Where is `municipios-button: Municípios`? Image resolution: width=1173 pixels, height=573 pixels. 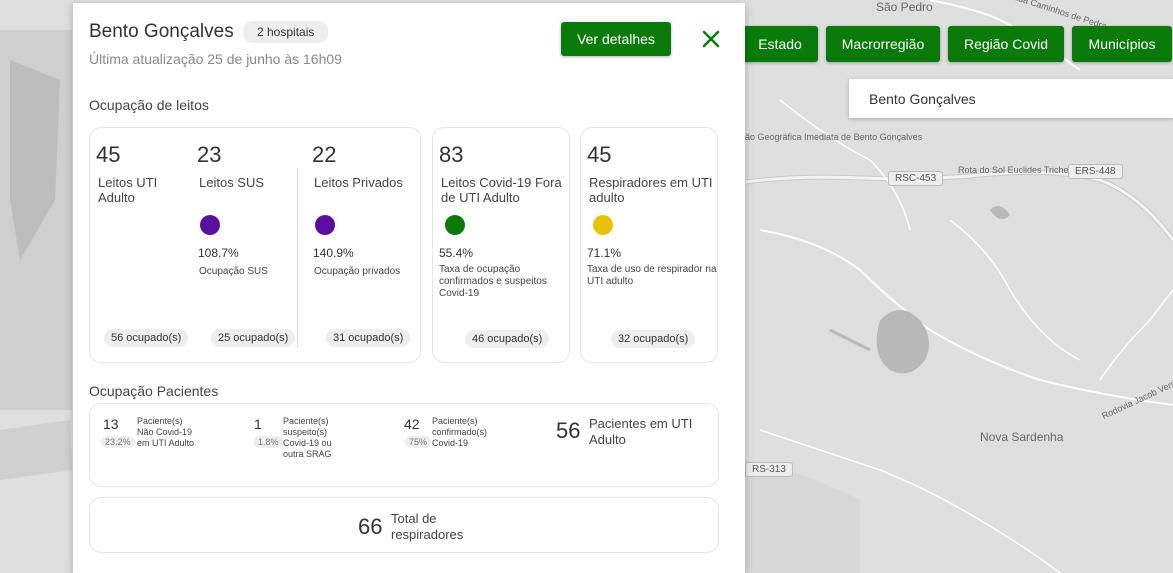 municipios-button: Municípios is located at coordinates (1122, 44).